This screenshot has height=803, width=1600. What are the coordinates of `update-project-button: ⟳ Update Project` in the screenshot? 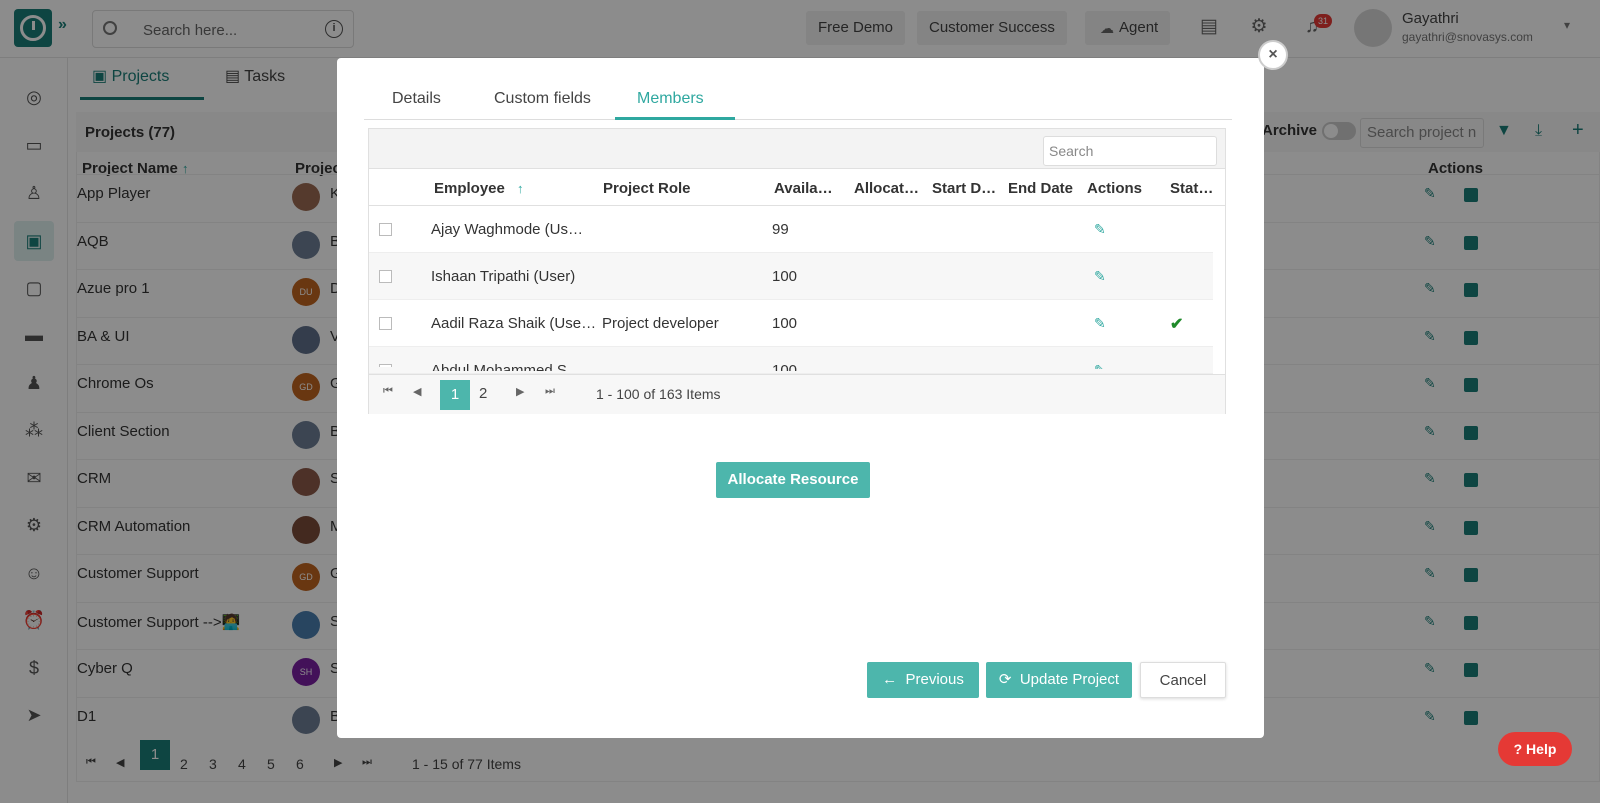 It's located at (1059, 680).